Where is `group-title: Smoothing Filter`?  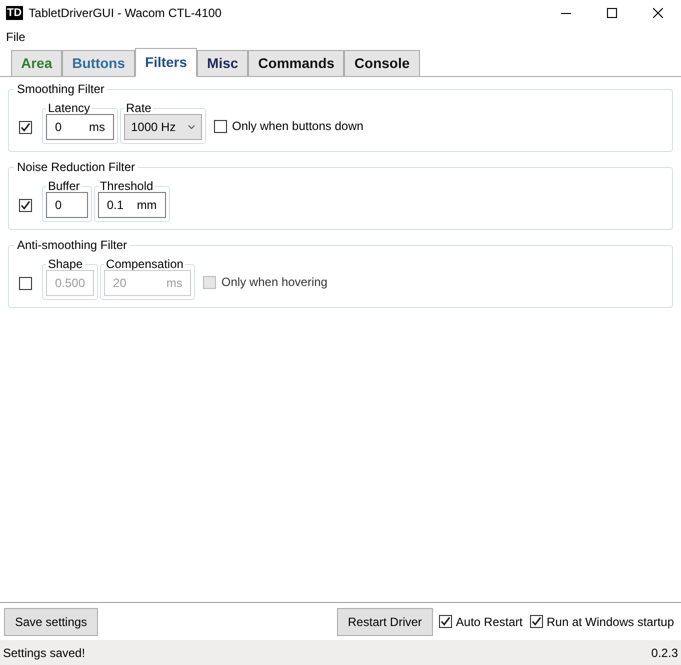
group-title: Smoothing Filter is located at coordinates (61, 89).